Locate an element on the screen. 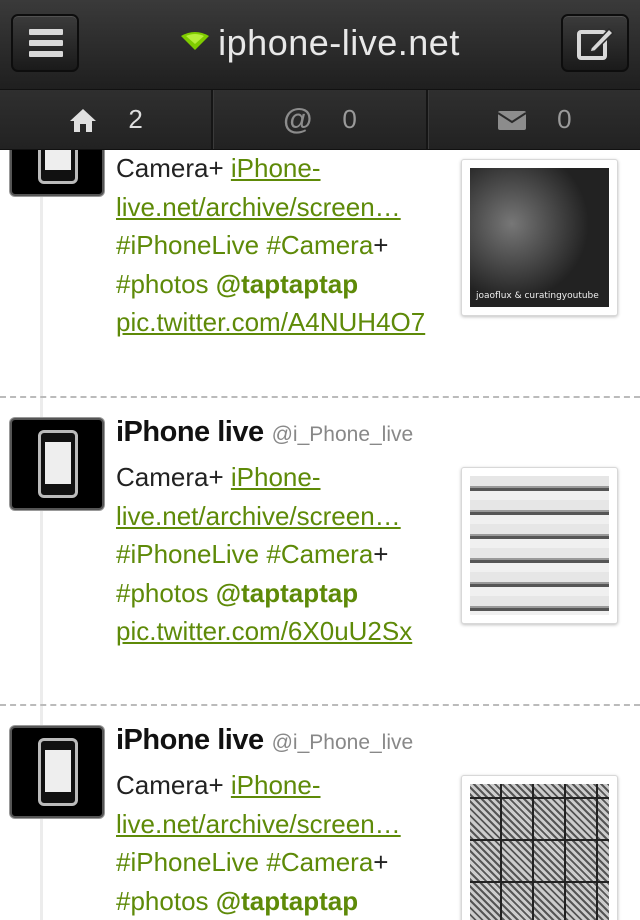 This screenshot has height=920, width=640. tweet-photo: joaoflux & curatingyoutube is located at coordinates (539, 237).